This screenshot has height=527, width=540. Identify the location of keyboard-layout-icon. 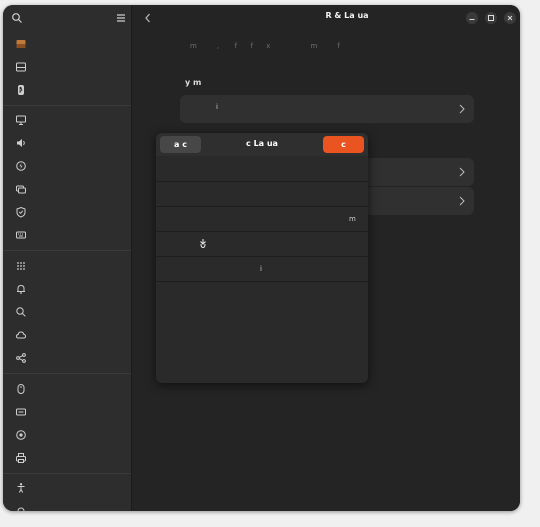
(21, 412).